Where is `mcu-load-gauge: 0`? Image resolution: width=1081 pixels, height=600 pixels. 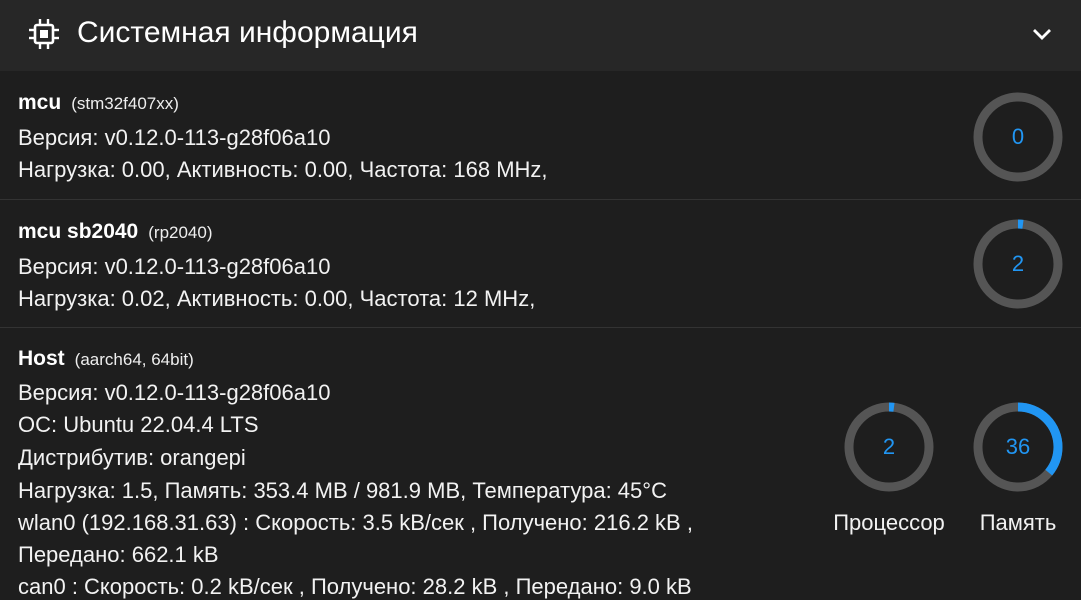 mcu-load-gauge: 0 is located at coordinates (1018, 137).